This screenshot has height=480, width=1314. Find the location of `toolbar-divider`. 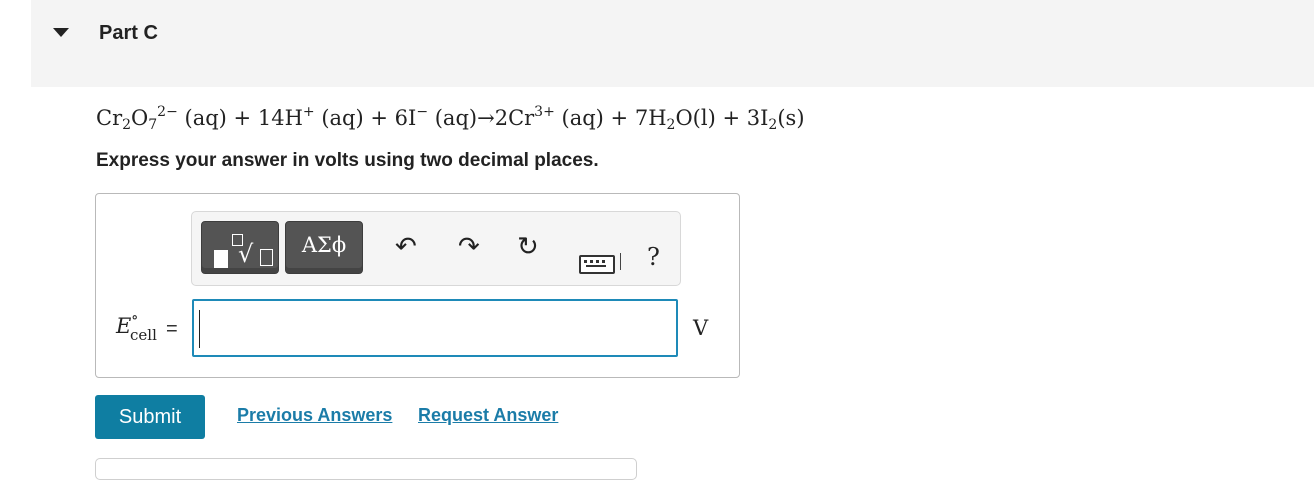

toolbar-divider is located at coordinates (620, 261).